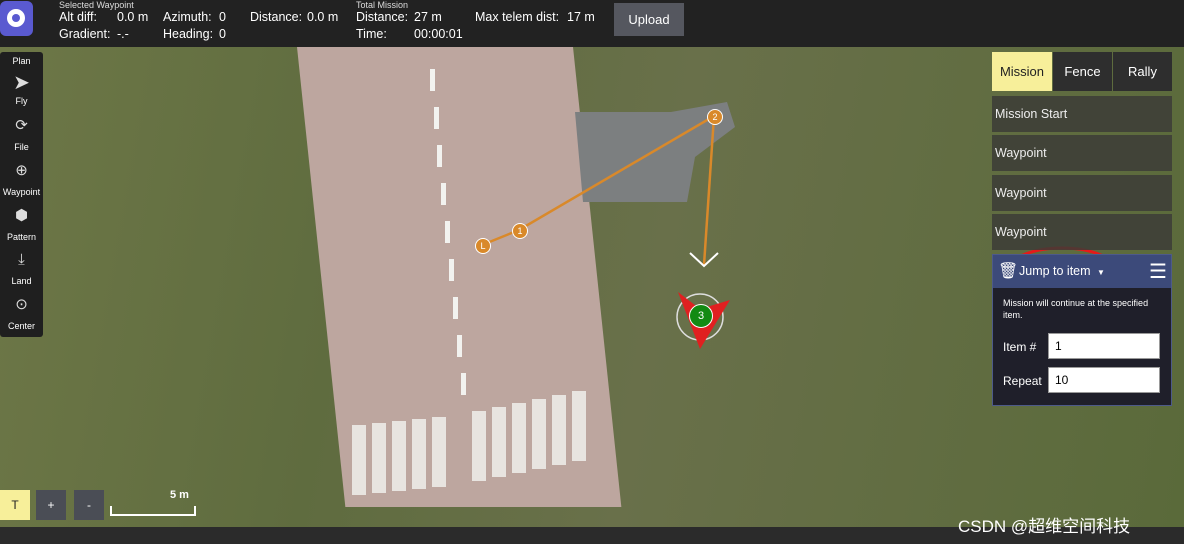  I want to click on mission-item-waypoint-1: Waypoint, so click(1082, 153).